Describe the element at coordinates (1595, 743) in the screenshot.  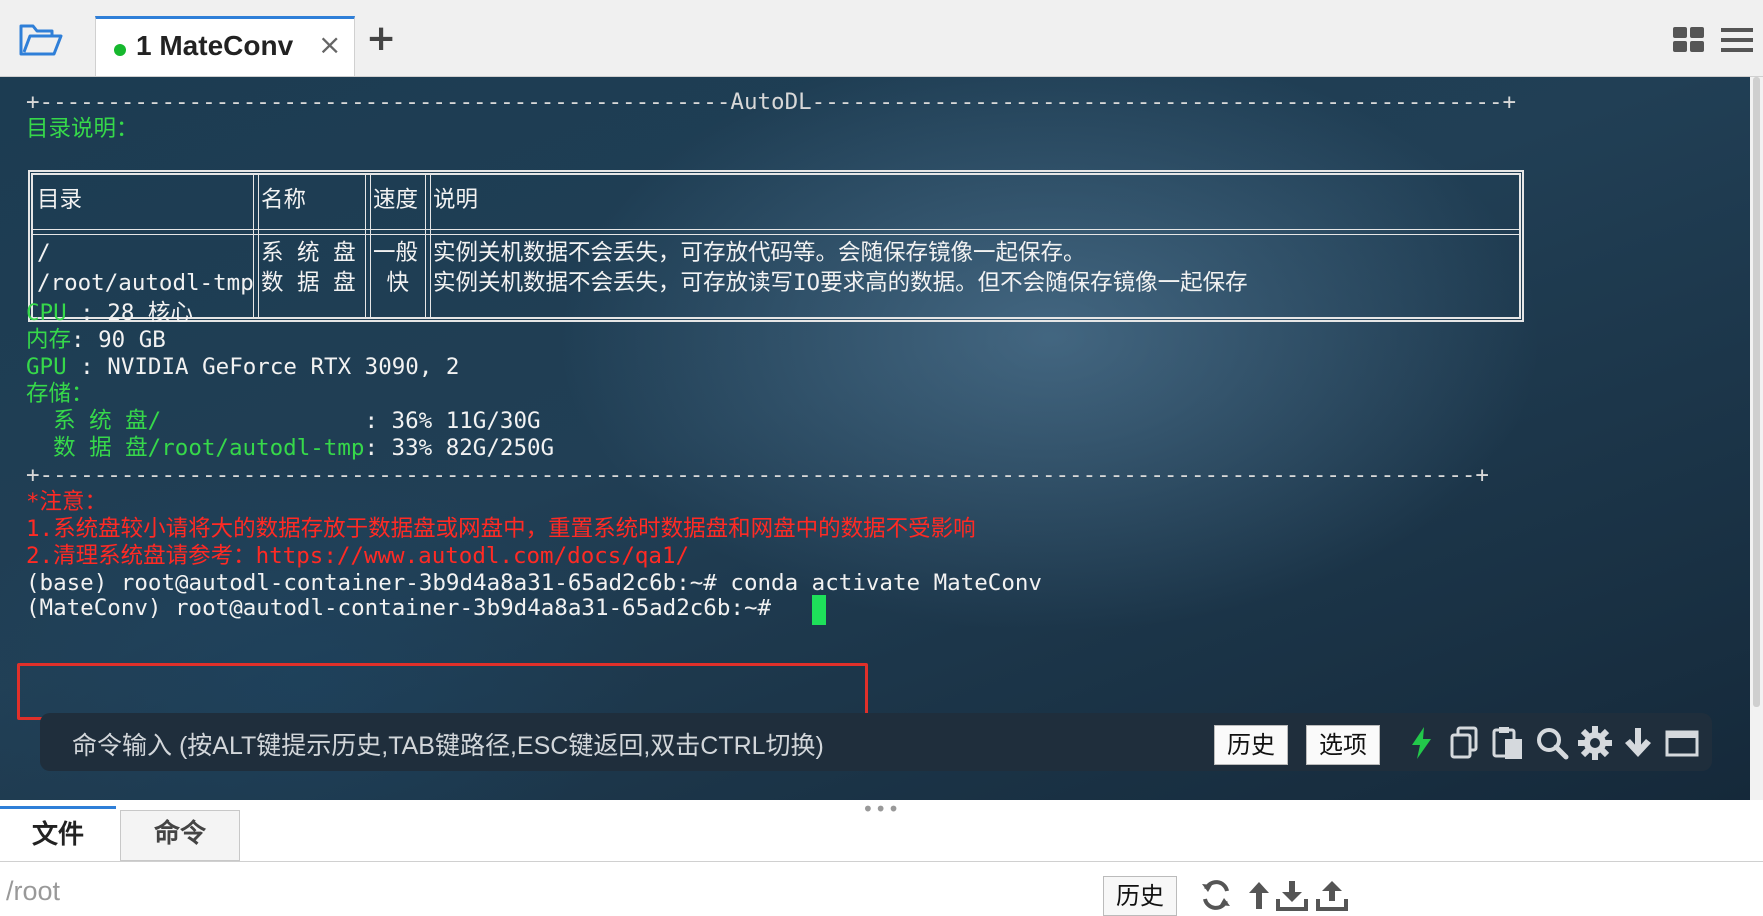
I see `gear-icon` at that location.